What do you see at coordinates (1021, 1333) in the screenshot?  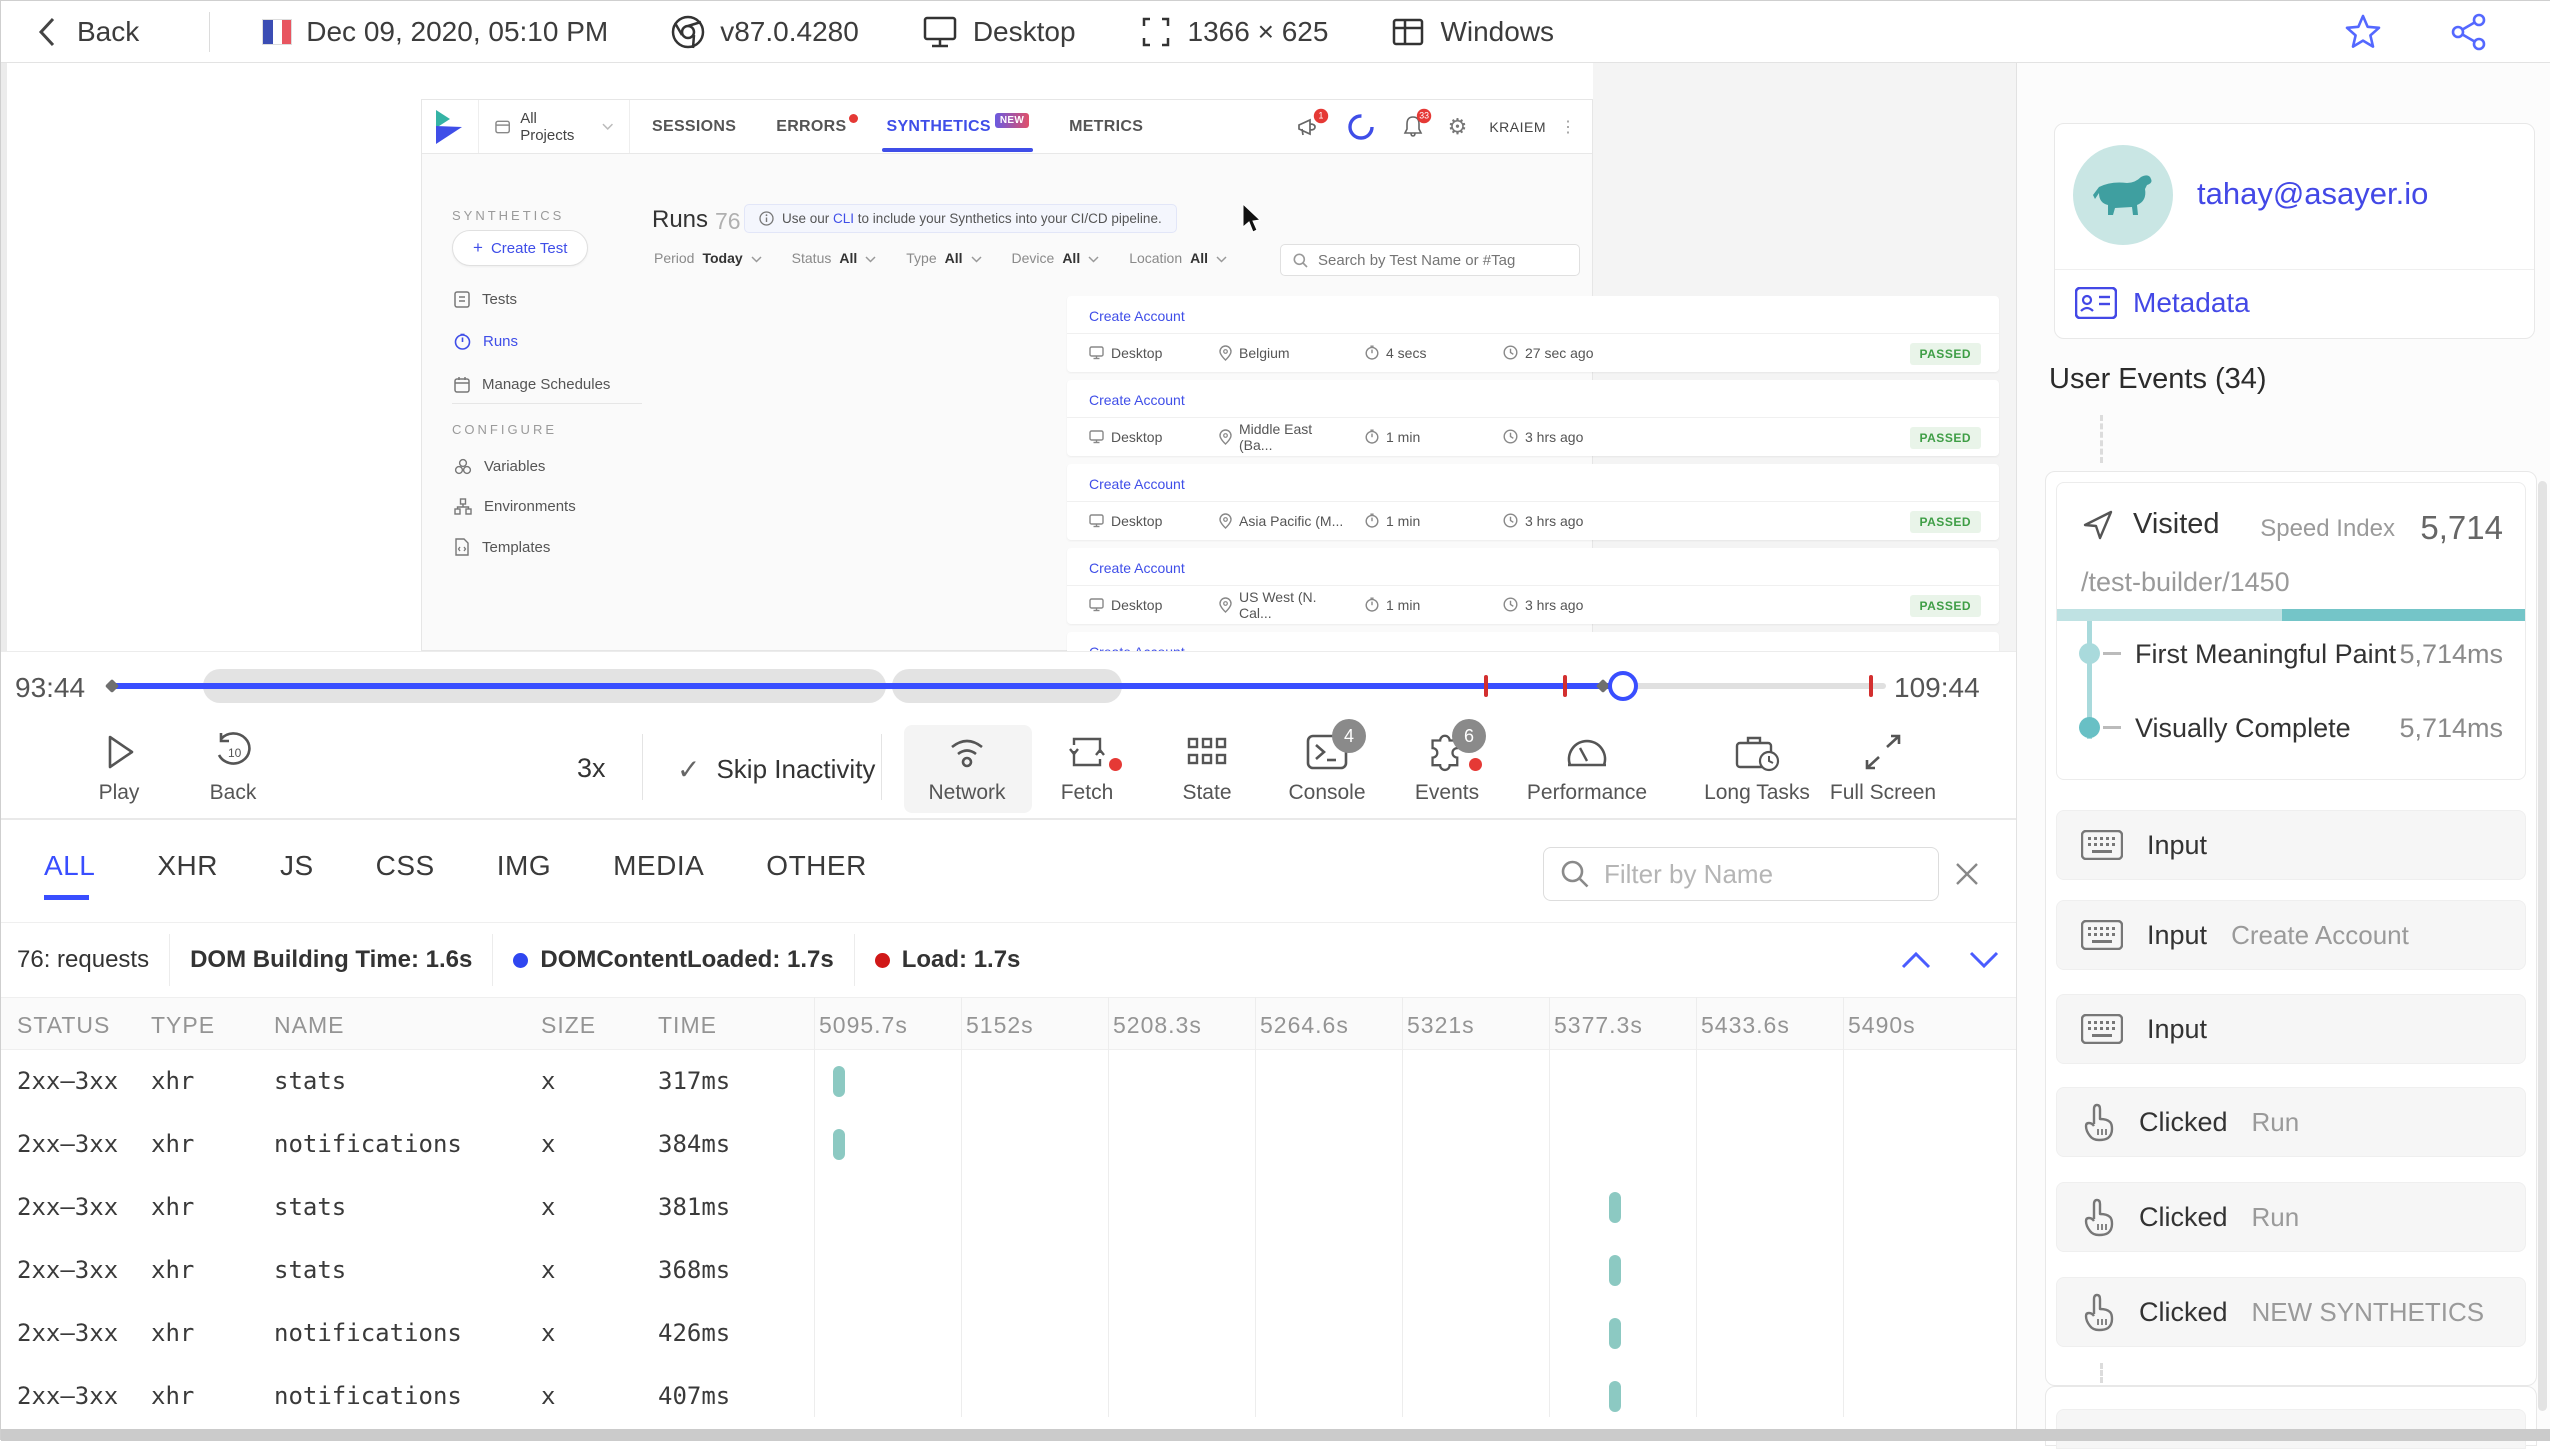 I see `request-row: 2xx–3xxxhrnotificationsx426ms` at bounding box center [1021, 1333].